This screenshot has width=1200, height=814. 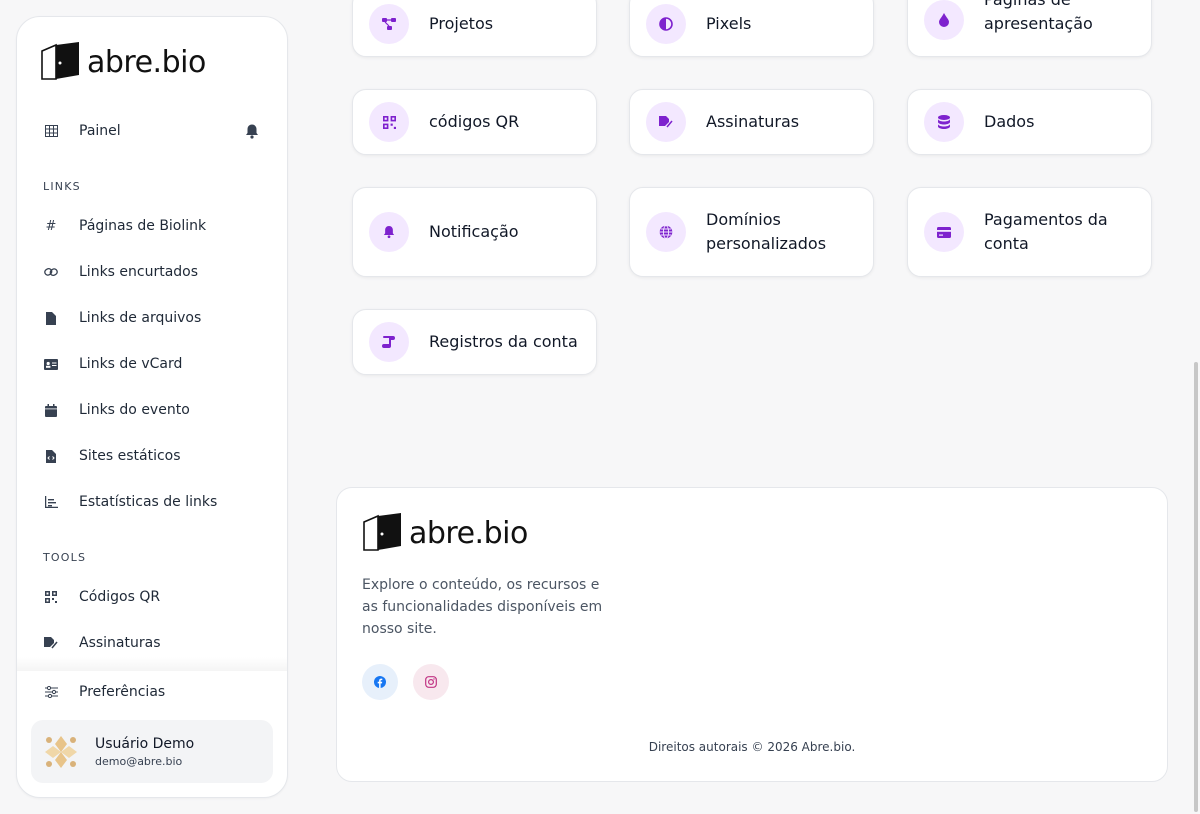 What do you see at coordinates (51, 410) in the screenshot?
I see `calendar-icon` at bounding box center [51, 410].